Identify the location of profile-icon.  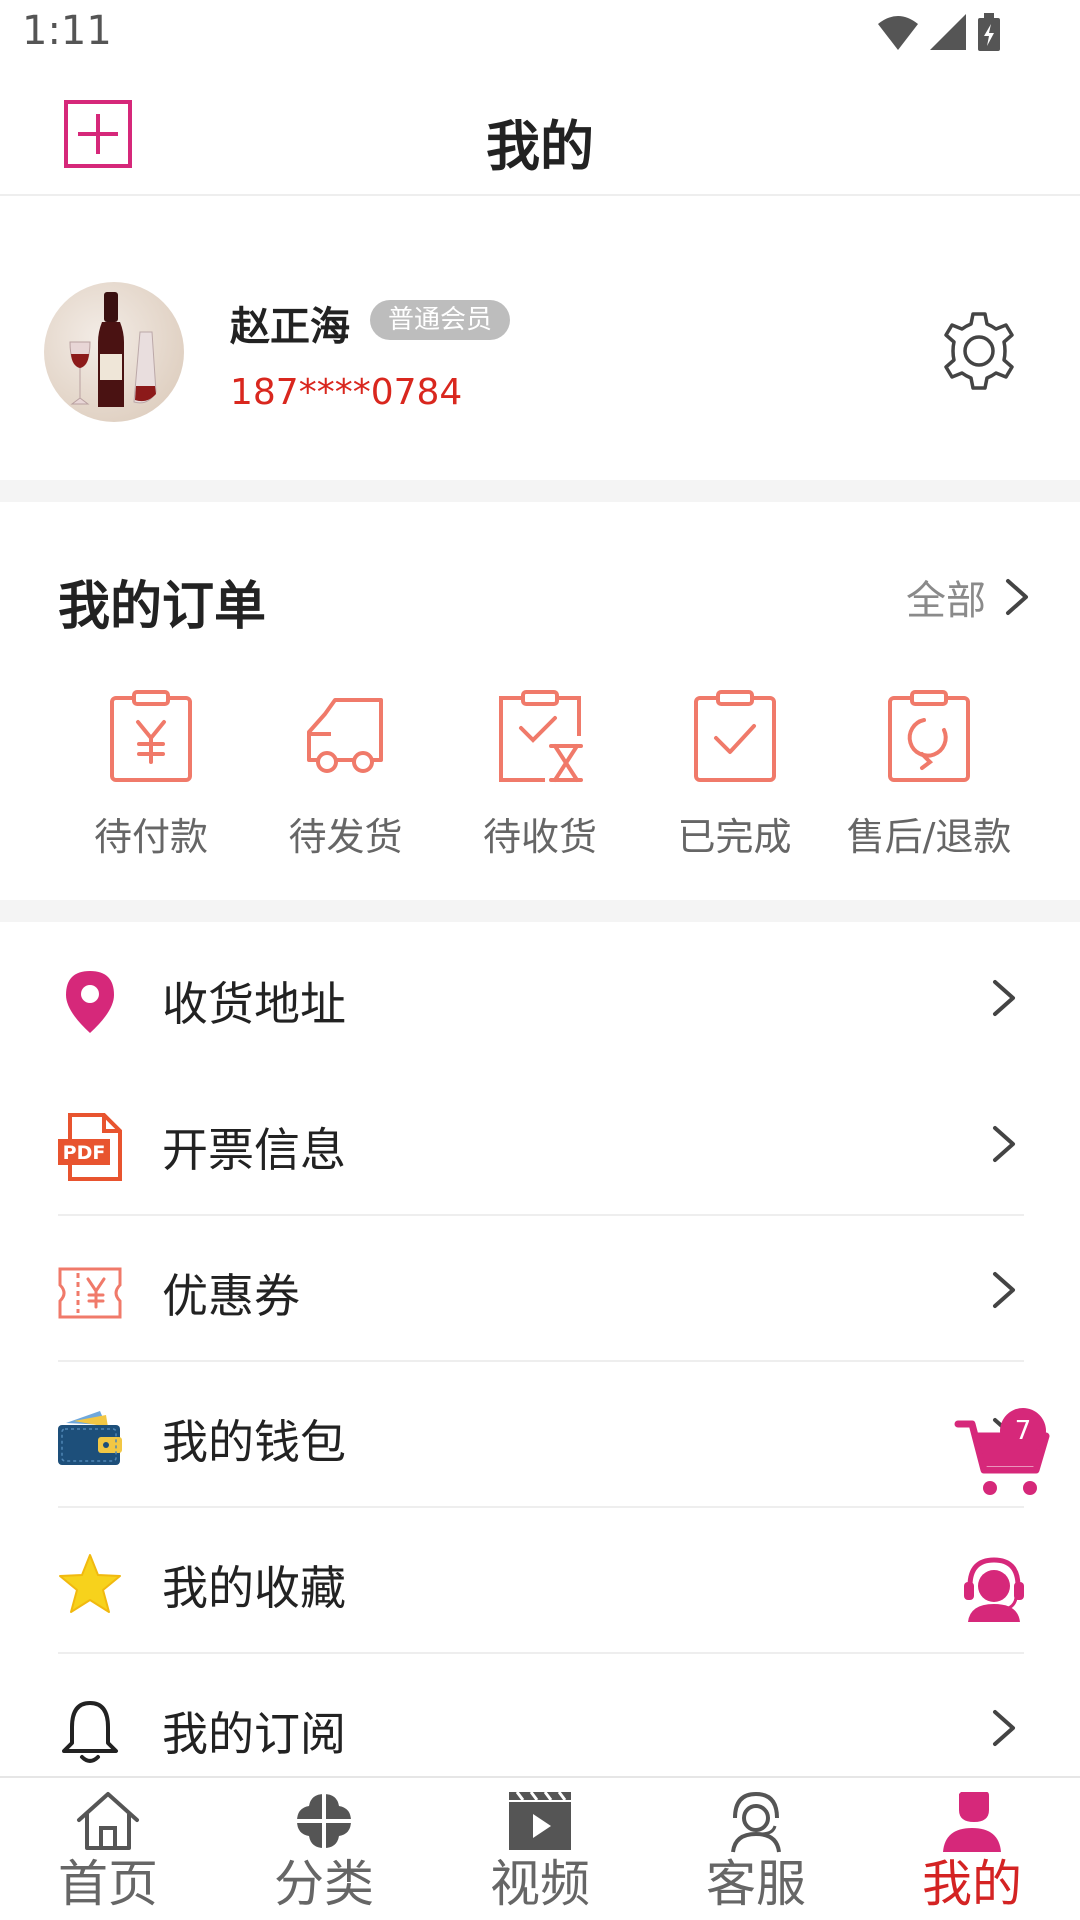
(972, 1822).